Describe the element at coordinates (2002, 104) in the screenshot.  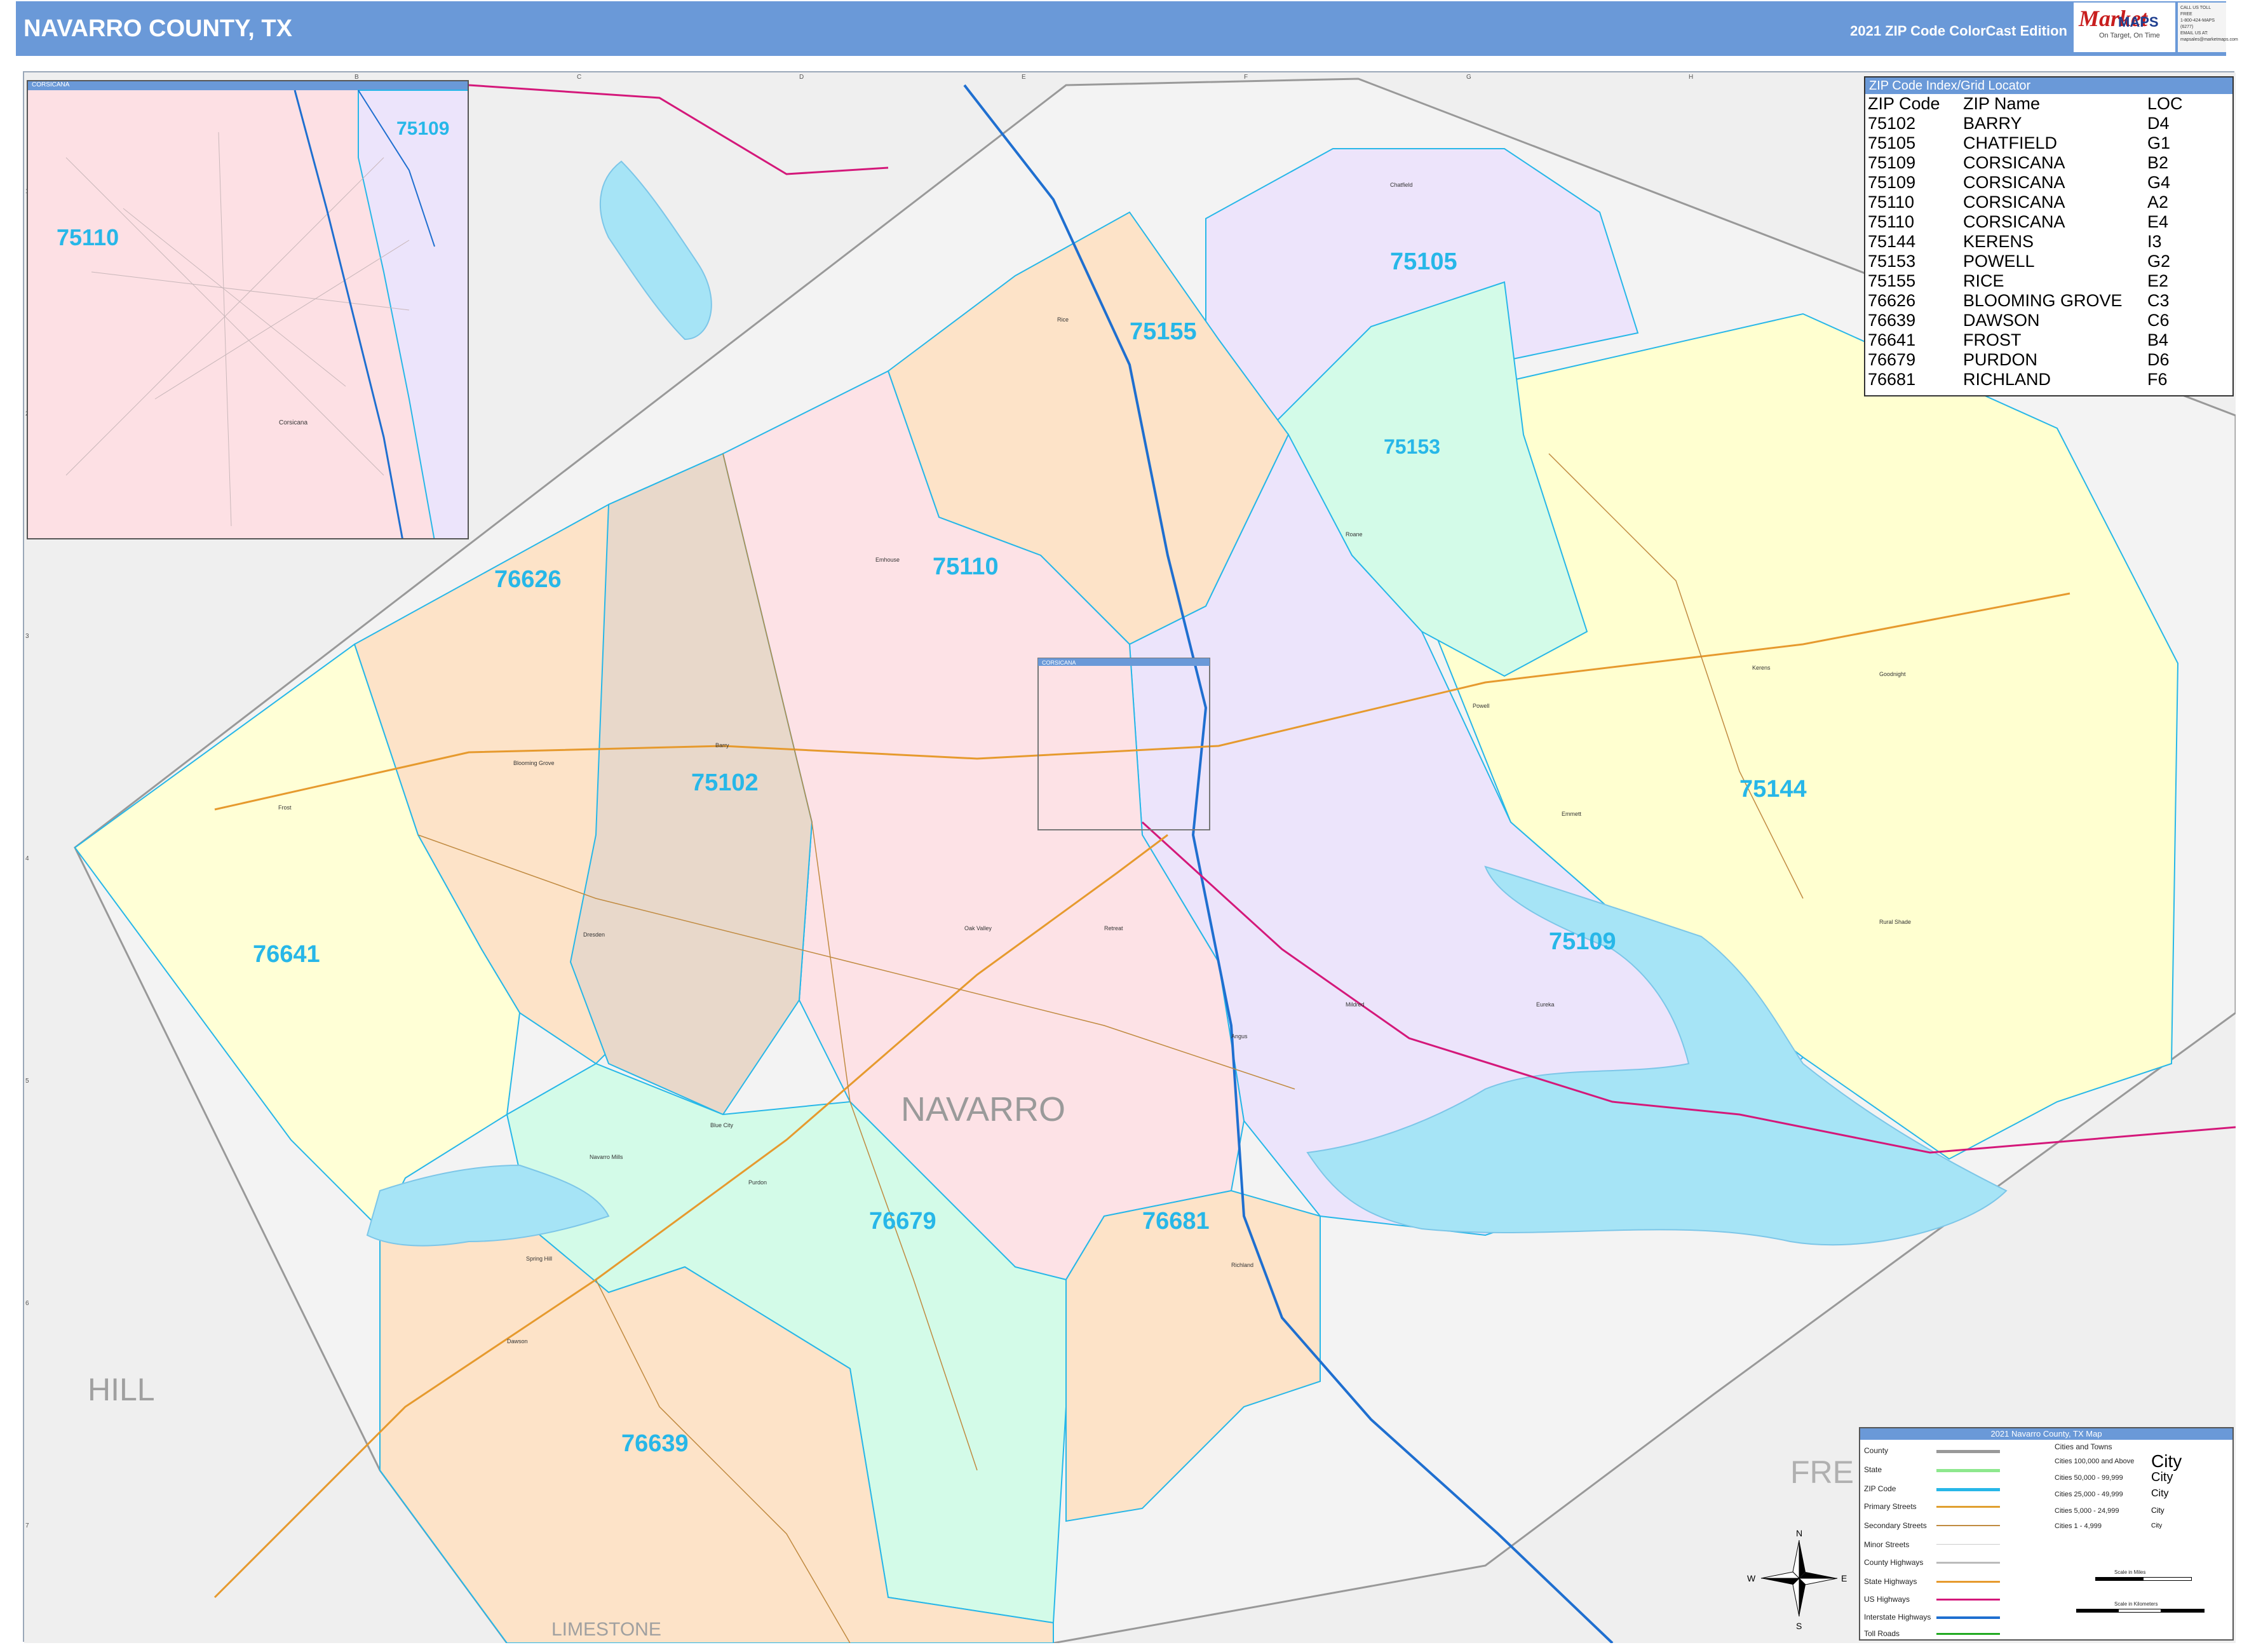
I see `col-zip-name: ZIP Name` at that location.